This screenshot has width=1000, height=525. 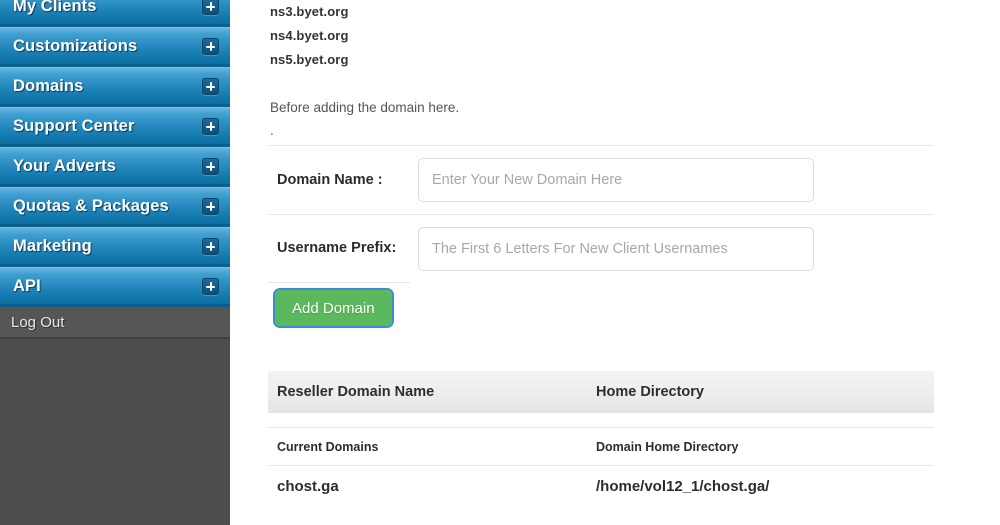 I want to click on domain-name-label: Domain Name :, so click(x=330, y=179).